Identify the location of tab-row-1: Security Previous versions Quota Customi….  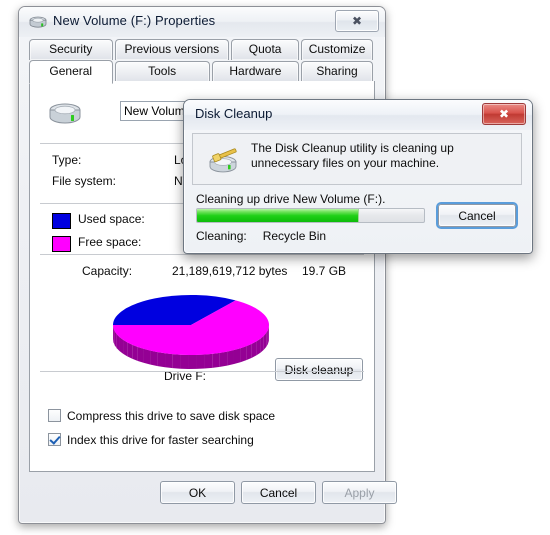
(202, 49).